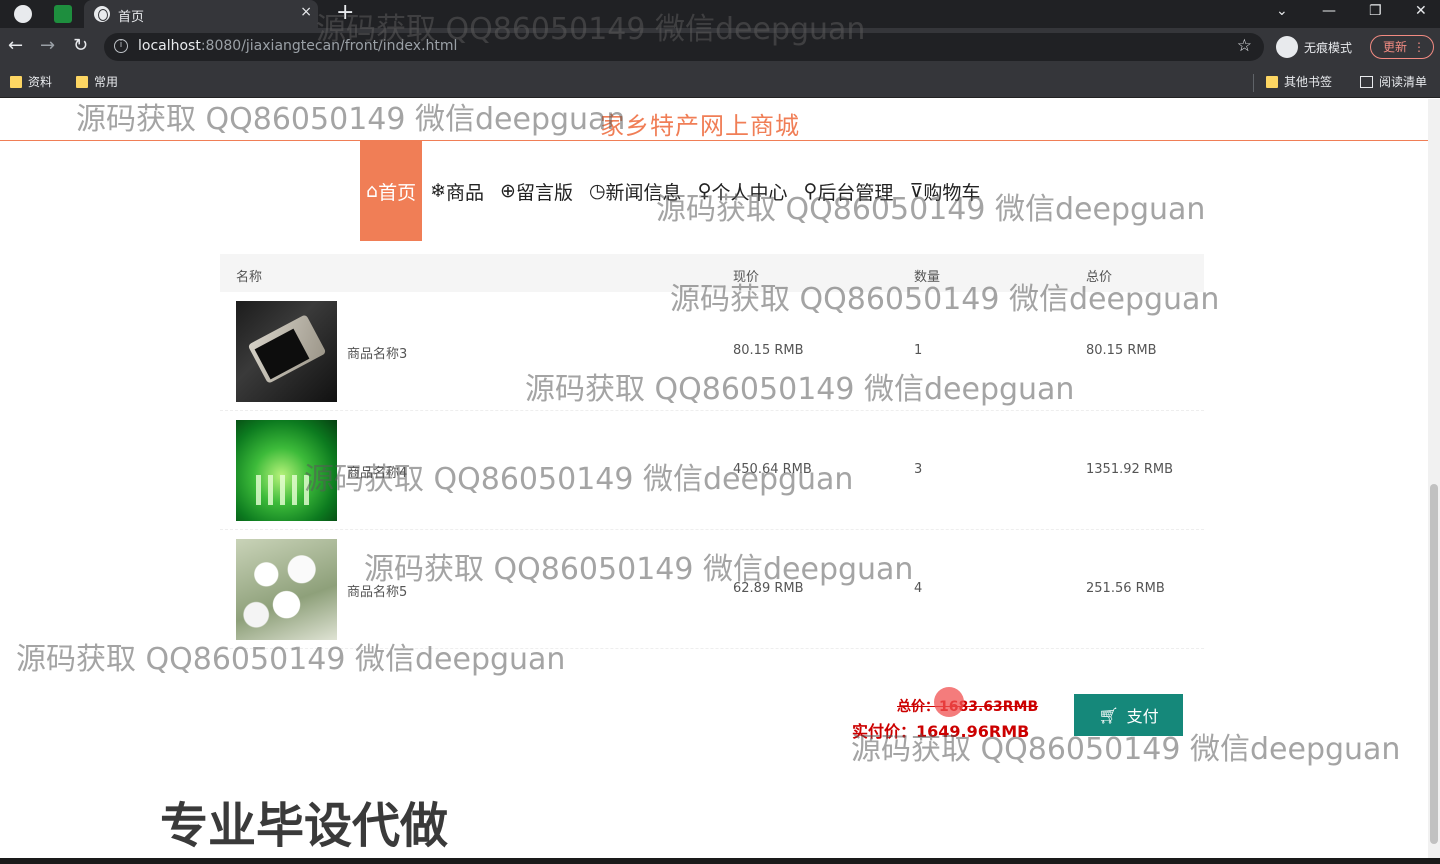 The width and height of the screenshot is (1440, 864). I want to click on cart-header-row: 名称 现价 数量 总价, so click(712, 273).